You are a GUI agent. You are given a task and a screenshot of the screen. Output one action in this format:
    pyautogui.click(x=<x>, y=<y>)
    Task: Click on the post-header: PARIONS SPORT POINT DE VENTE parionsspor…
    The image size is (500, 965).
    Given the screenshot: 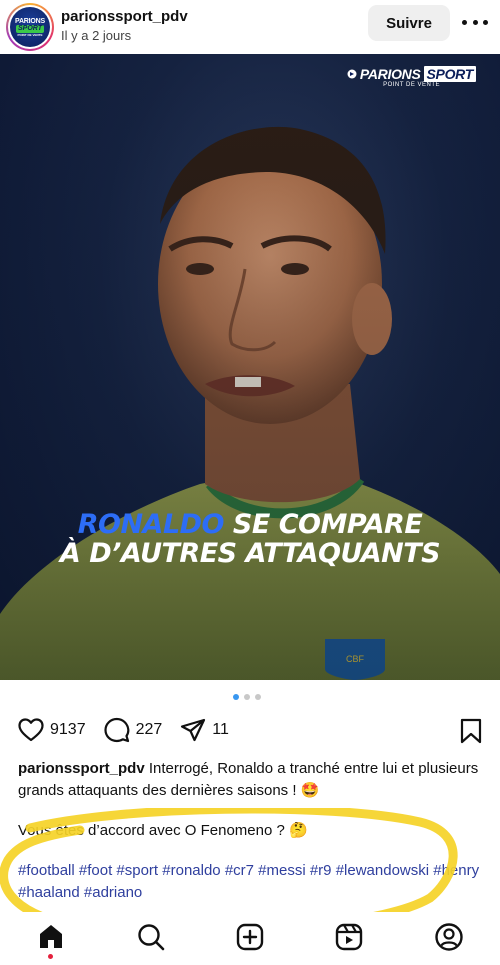 What is the action you would take?
    pyautogui.click(x=250, y=27)
    